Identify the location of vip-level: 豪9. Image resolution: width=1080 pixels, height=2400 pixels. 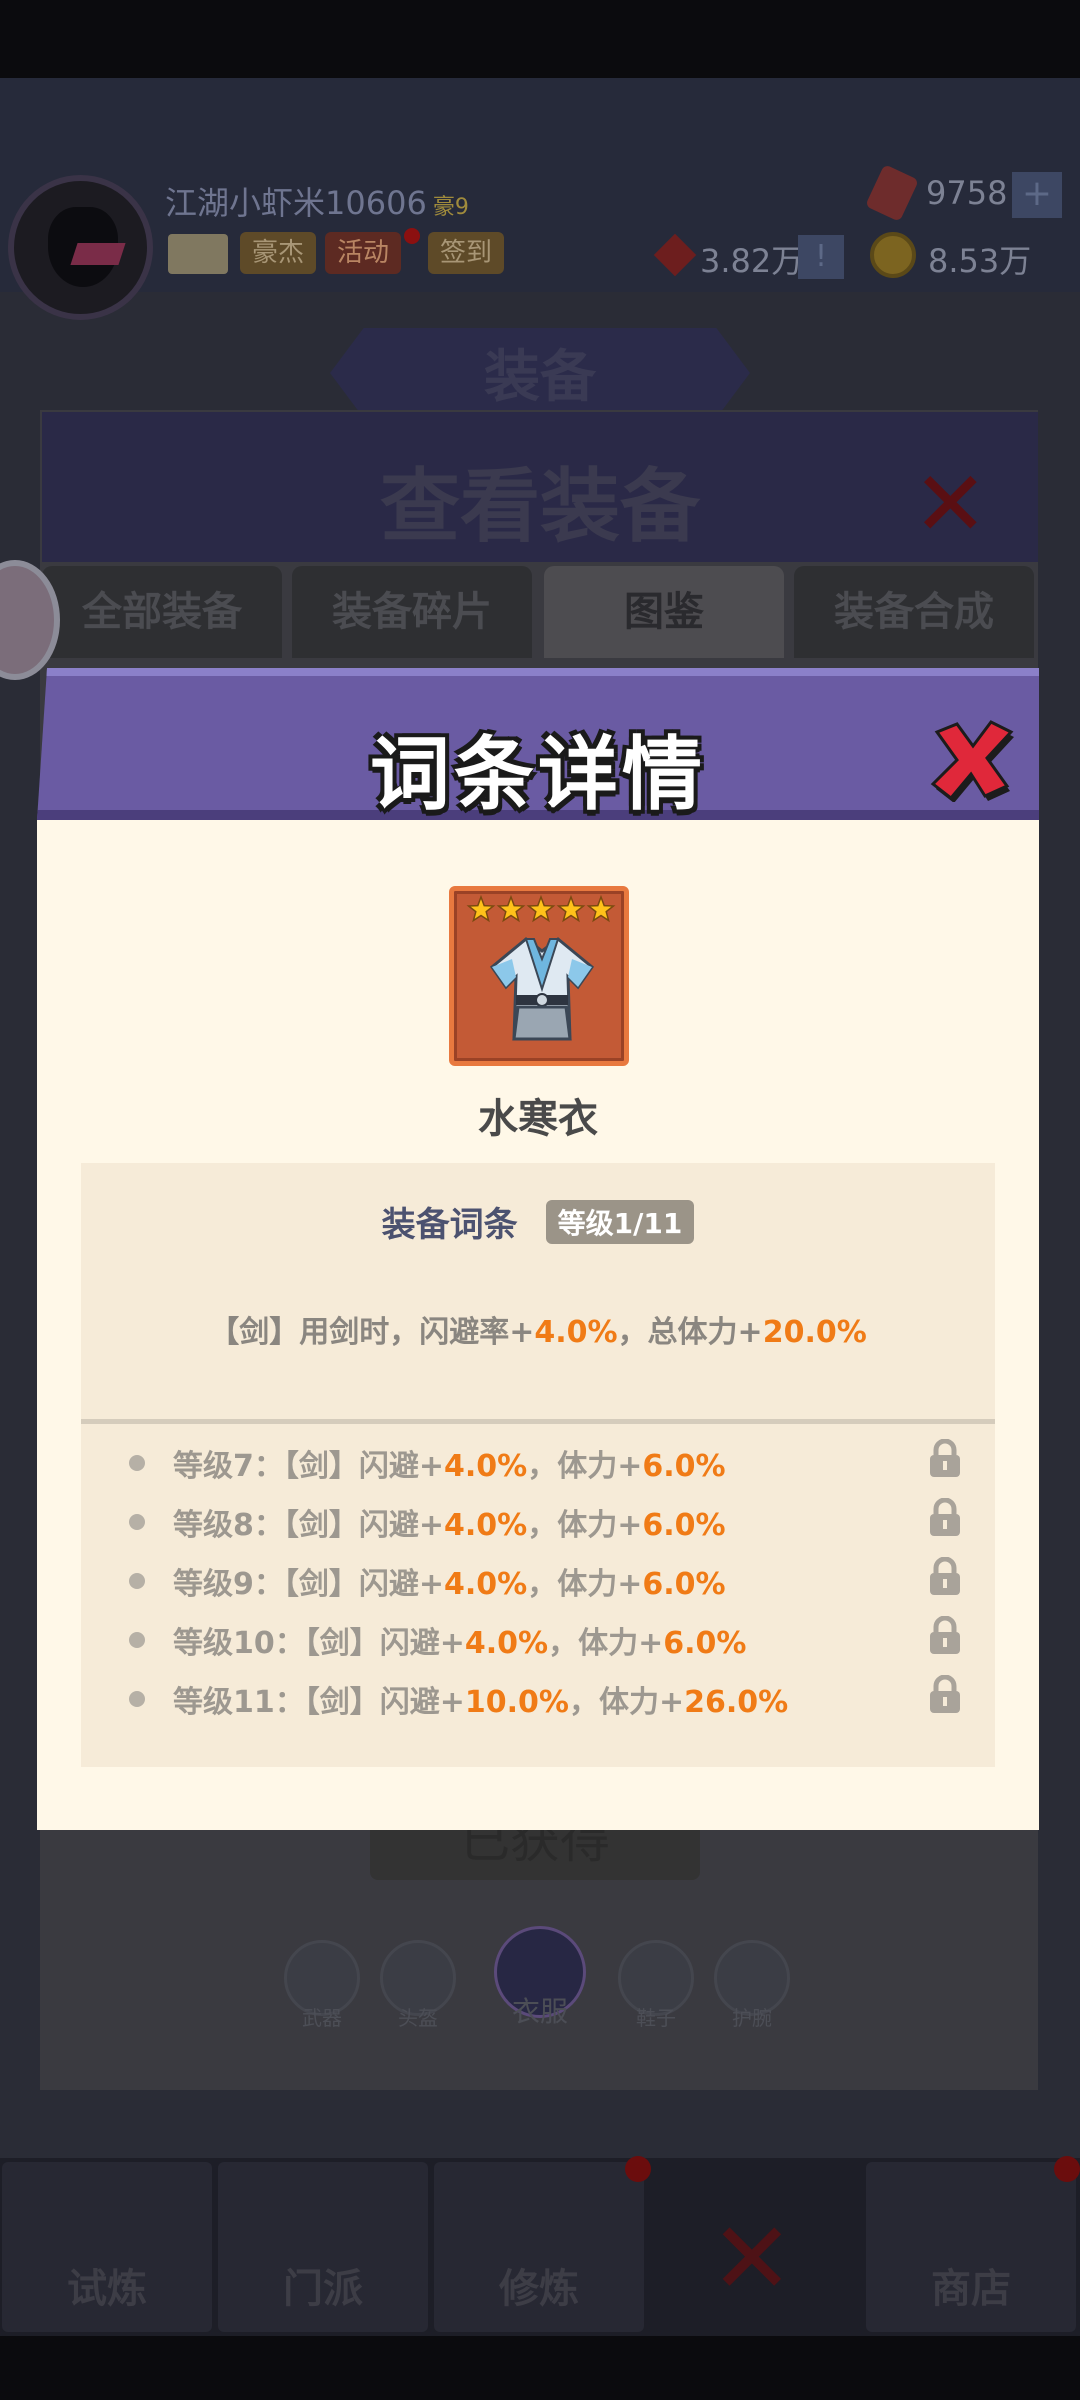
(450, 207).